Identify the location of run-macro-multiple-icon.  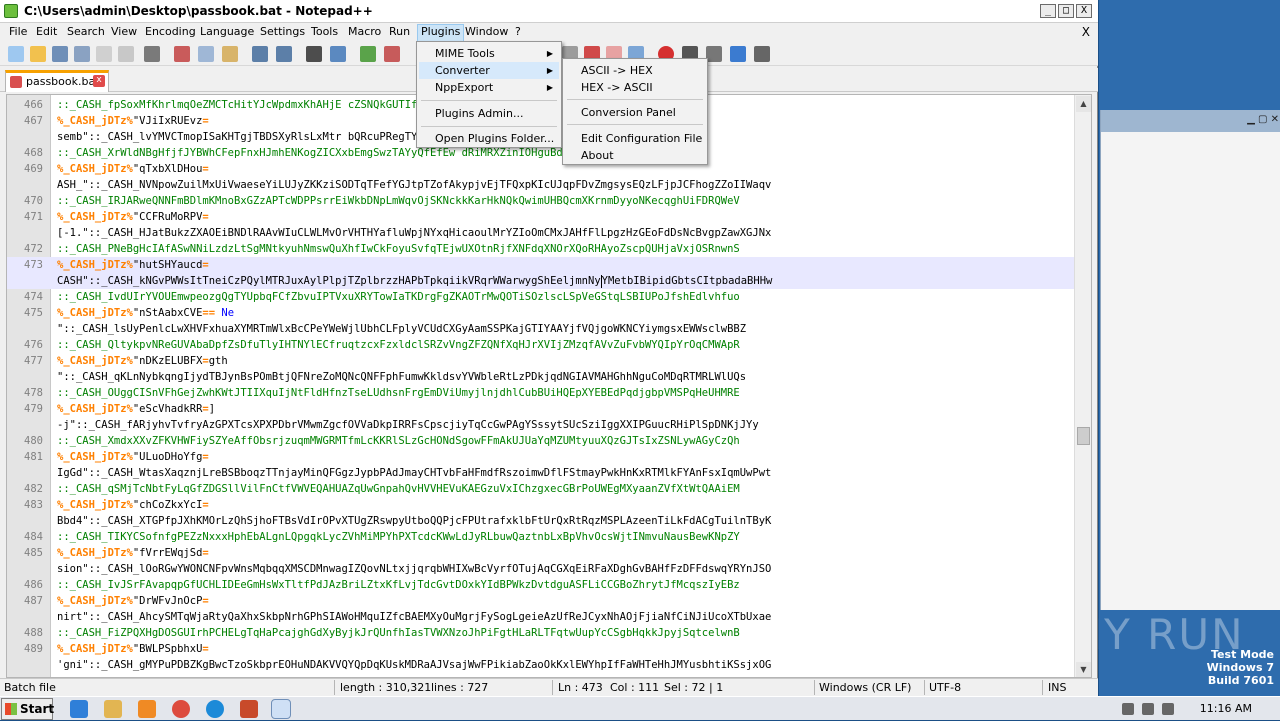
(738, 54).